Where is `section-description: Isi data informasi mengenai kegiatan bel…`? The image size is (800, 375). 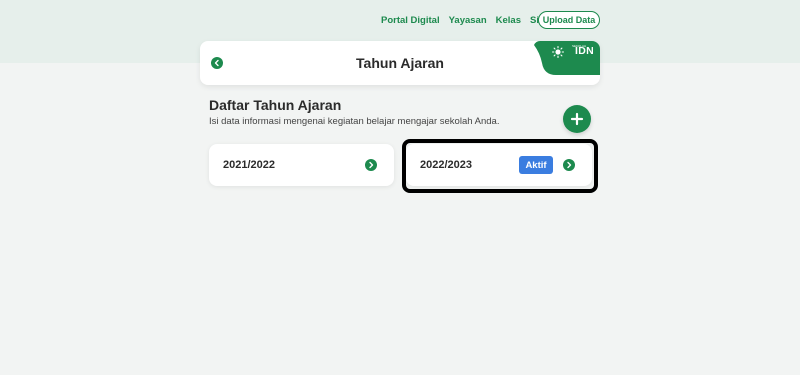 section-description: Isi data informasi mengenai kegiatan bel… is located at coordinates (354, 121).